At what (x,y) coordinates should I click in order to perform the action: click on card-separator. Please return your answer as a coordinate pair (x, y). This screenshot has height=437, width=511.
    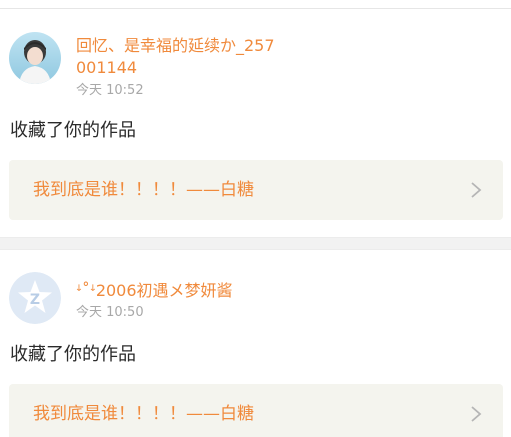
    Looking at the image, I should click on (255, 243).